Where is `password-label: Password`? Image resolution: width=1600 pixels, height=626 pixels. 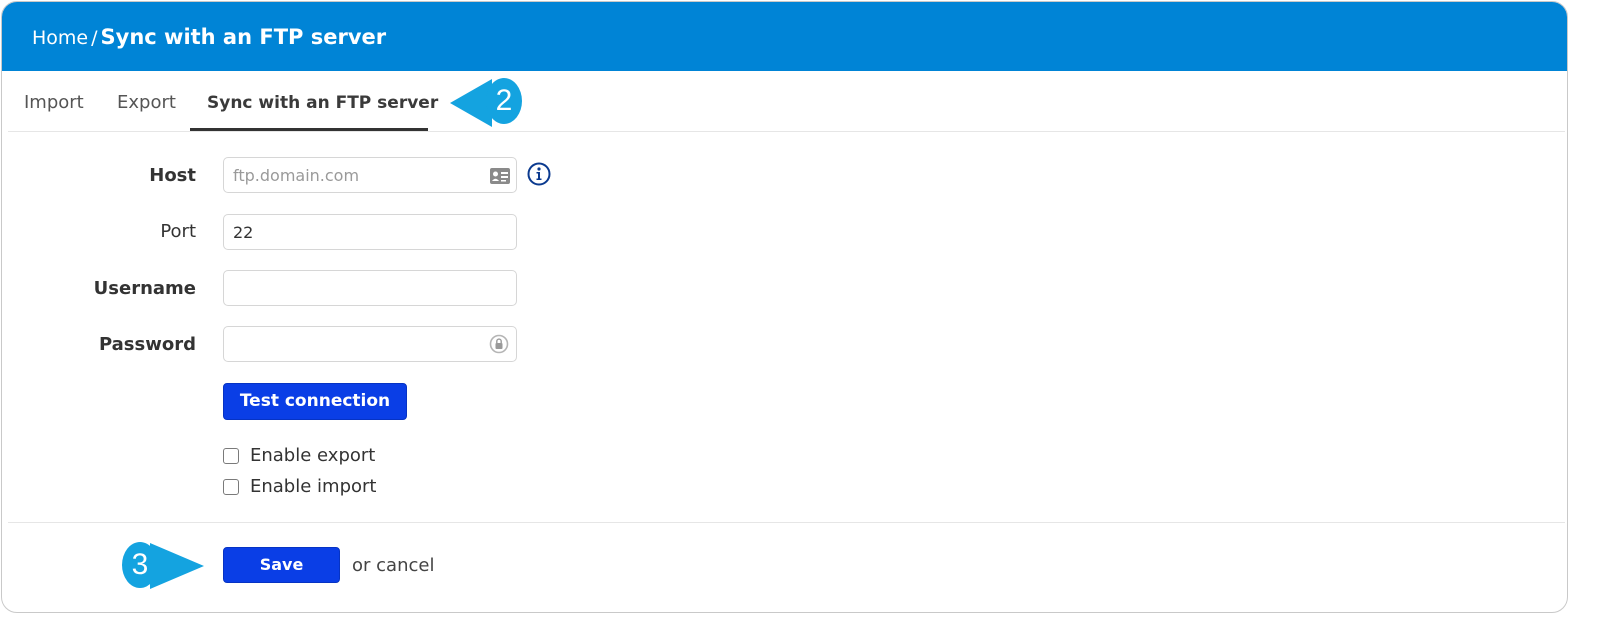
password-label: Password is located at coordinates (147, 344).